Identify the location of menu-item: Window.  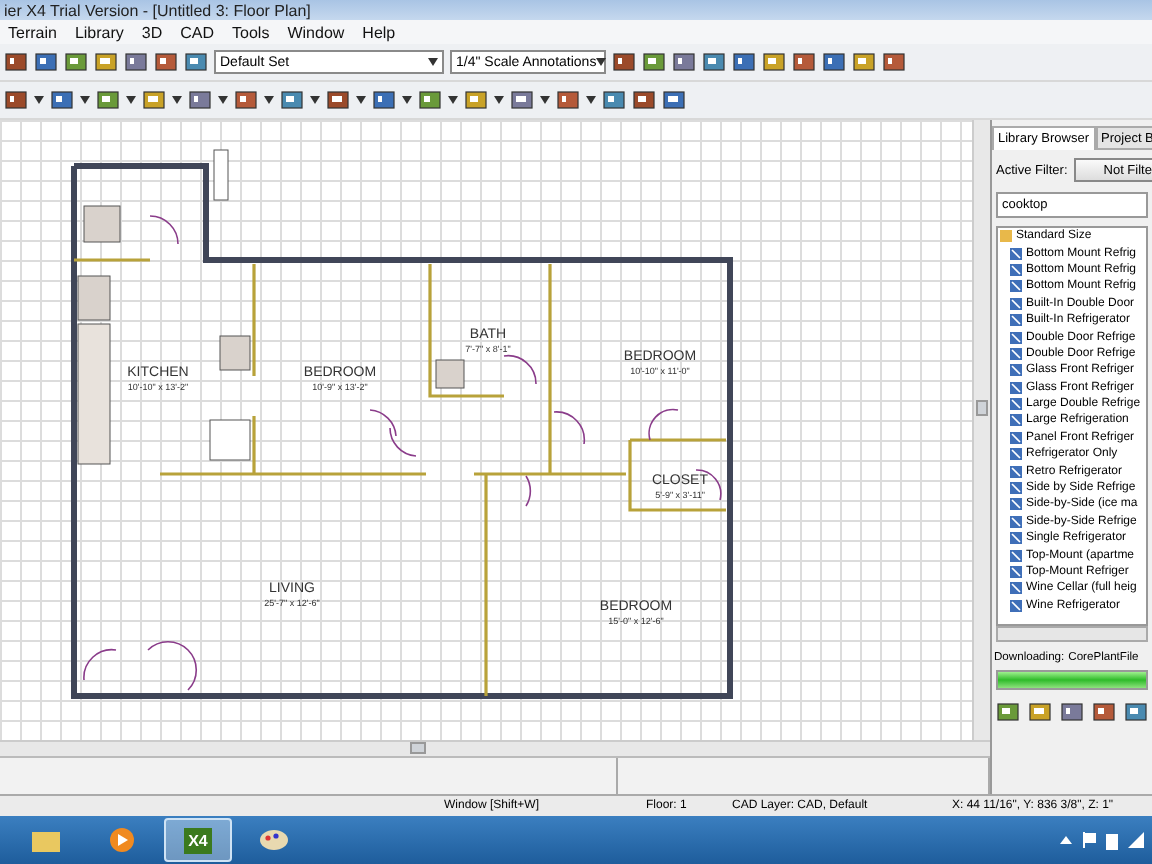
(316, 32).